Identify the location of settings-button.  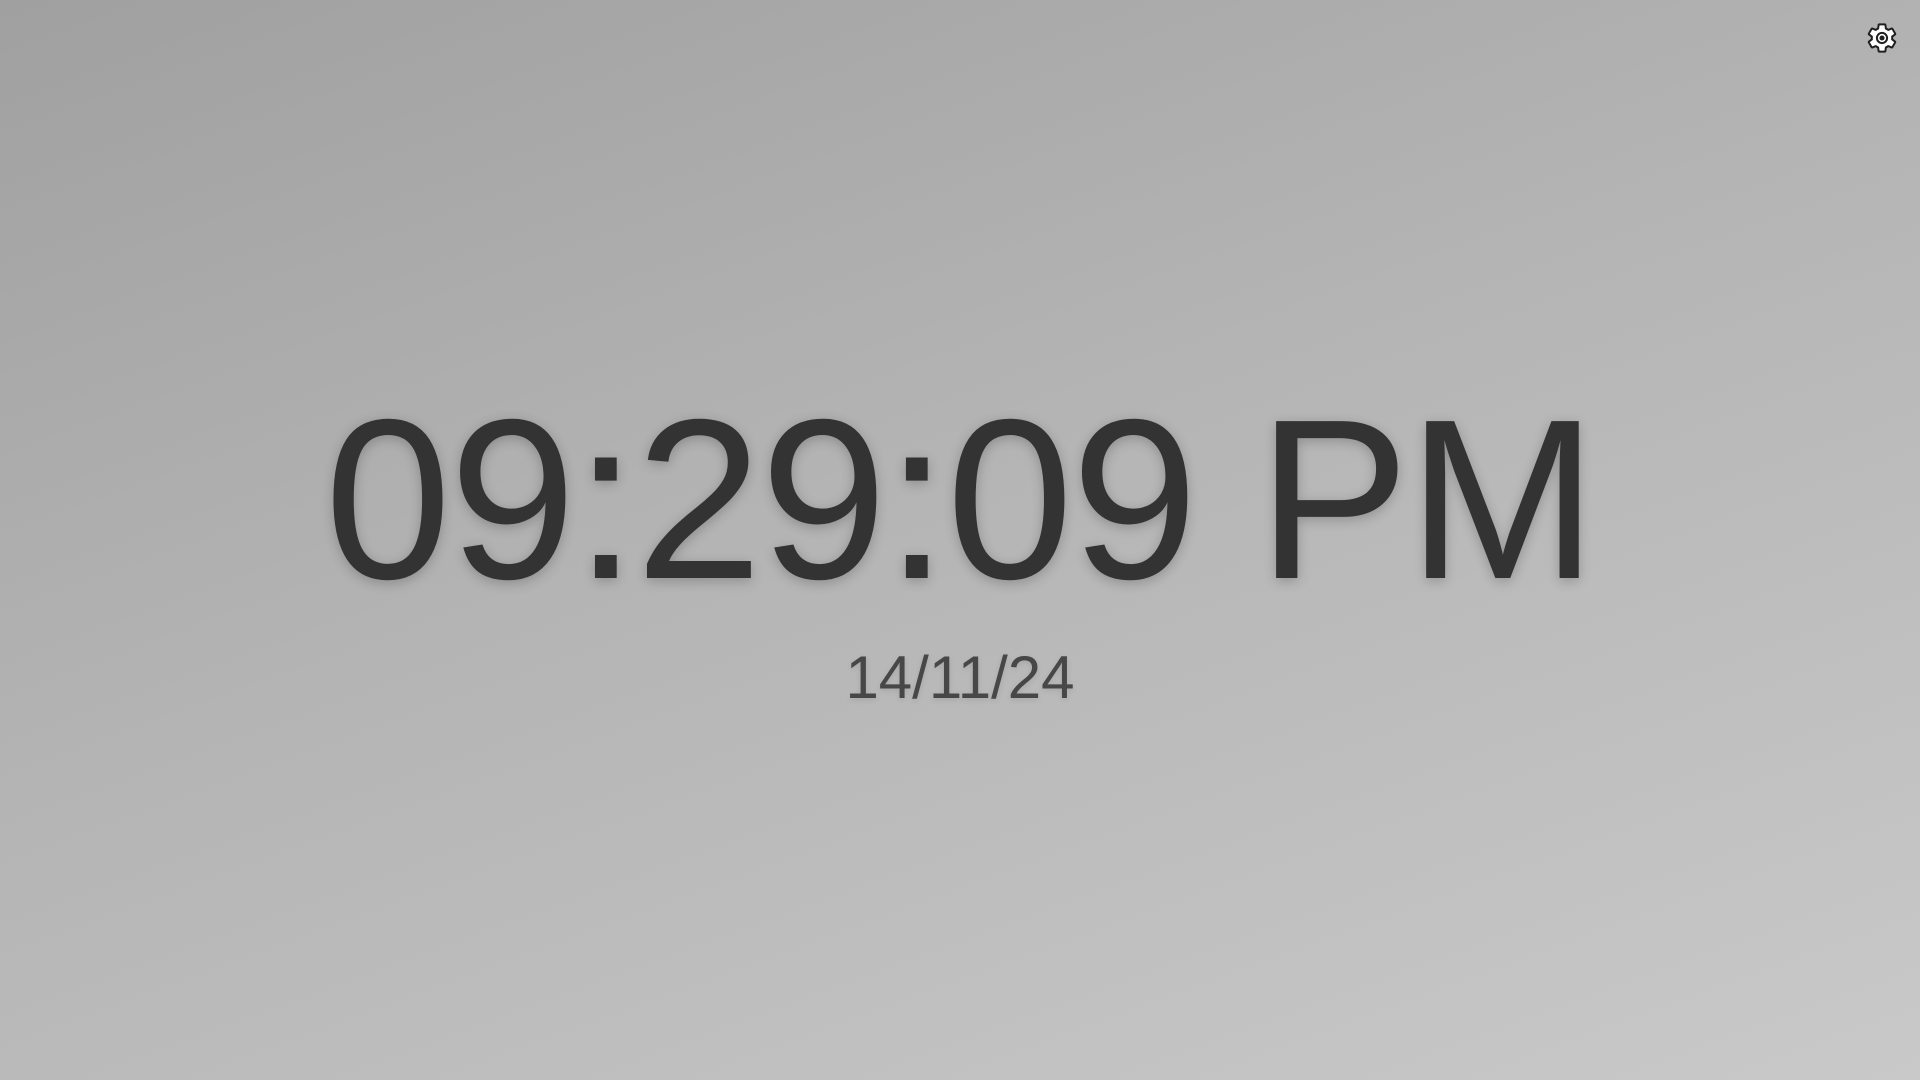
(1882, 38).